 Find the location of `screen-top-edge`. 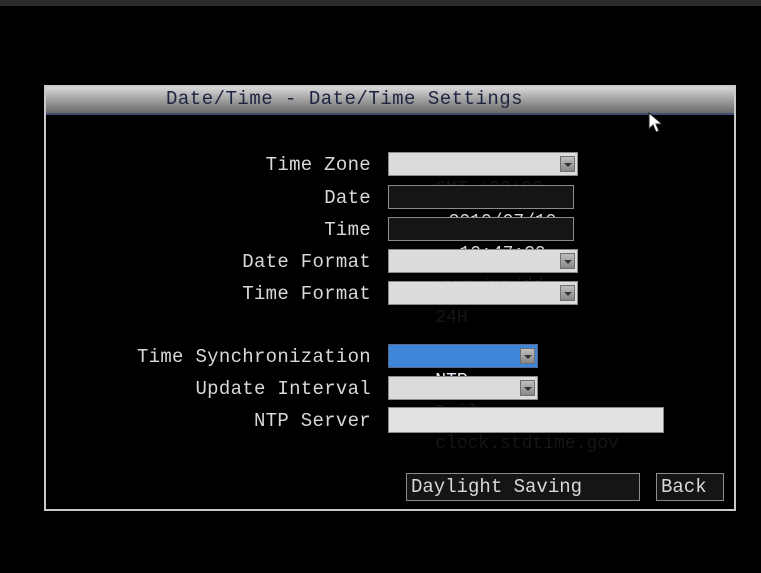

screen-top-edge is located at coordinates (380, 3).